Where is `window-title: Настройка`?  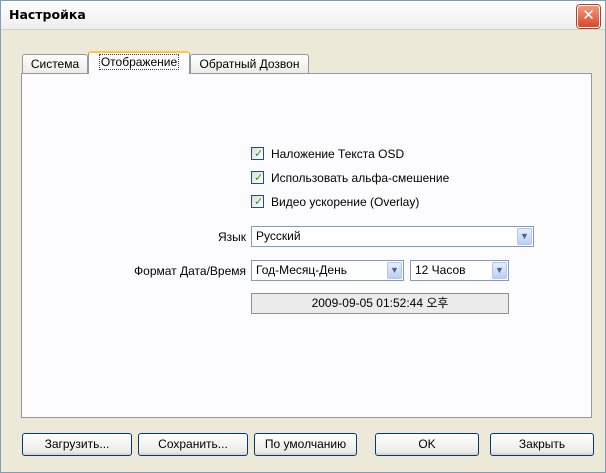
window-title: Настройка is located at coordinates (47, 14).